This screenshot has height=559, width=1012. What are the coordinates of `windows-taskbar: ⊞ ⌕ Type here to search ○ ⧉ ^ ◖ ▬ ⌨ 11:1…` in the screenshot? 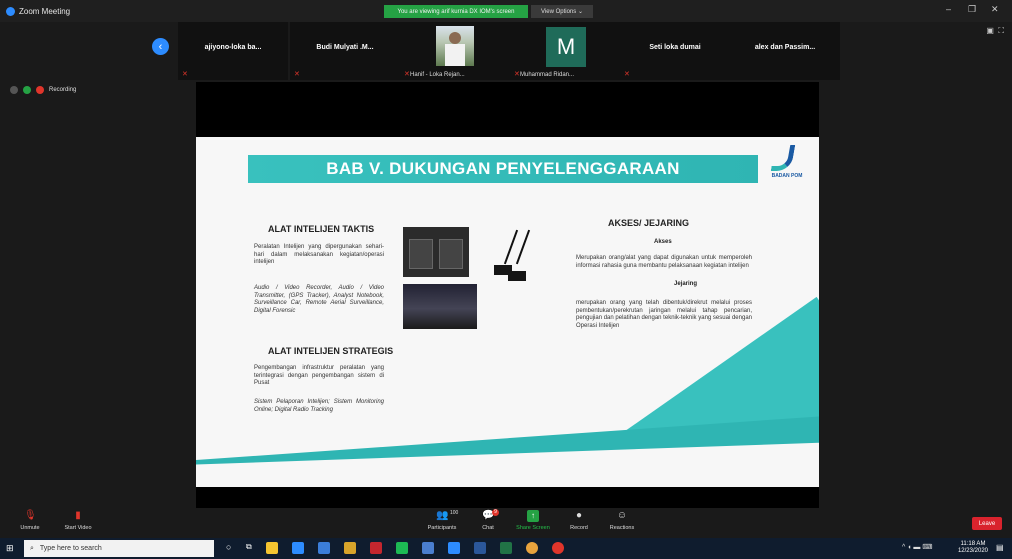 It's located at (506, 548).